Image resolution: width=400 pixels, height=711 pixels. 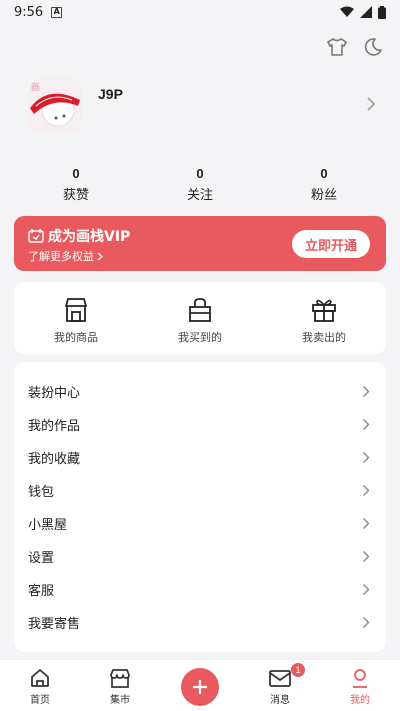 I want to click on home-icon, so click(x=40, y=678).